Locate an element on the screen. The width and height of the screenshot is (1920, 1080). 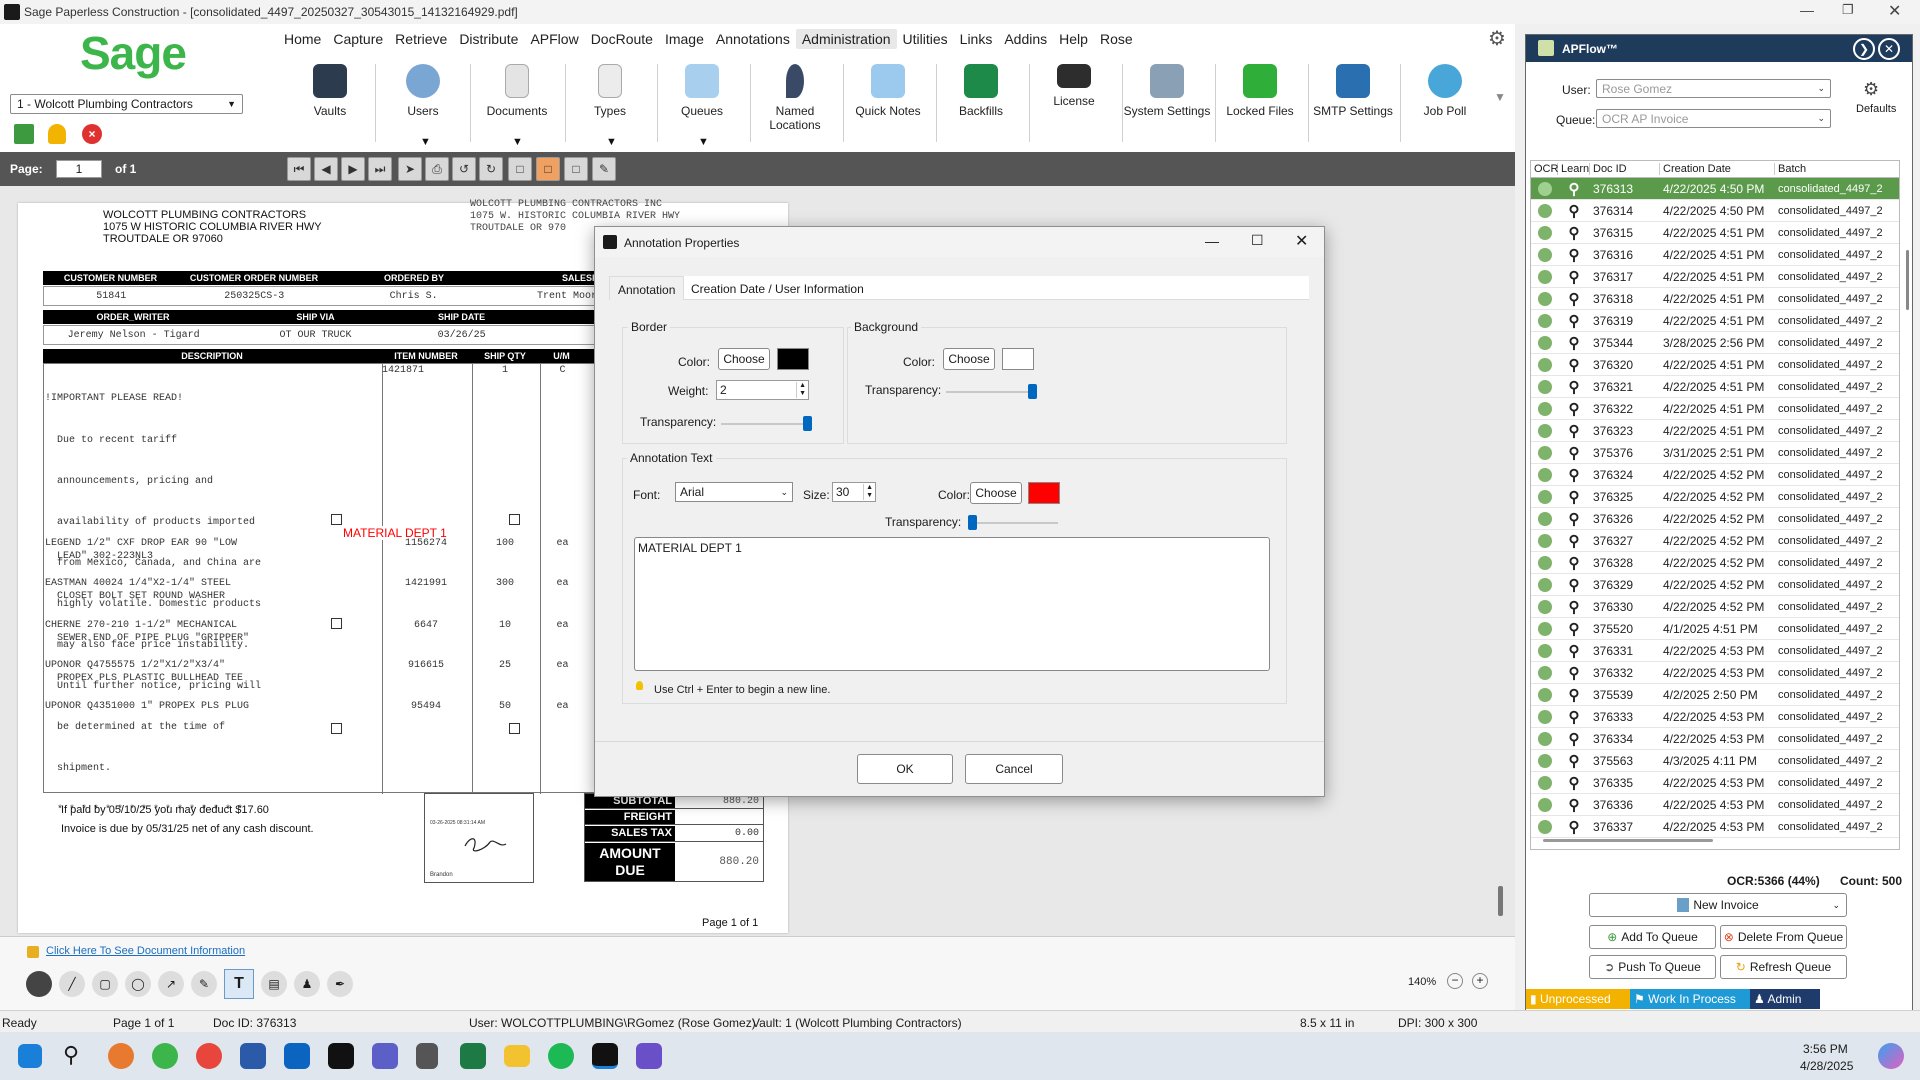
menu-image: Image is located at coordinates (684, 39).